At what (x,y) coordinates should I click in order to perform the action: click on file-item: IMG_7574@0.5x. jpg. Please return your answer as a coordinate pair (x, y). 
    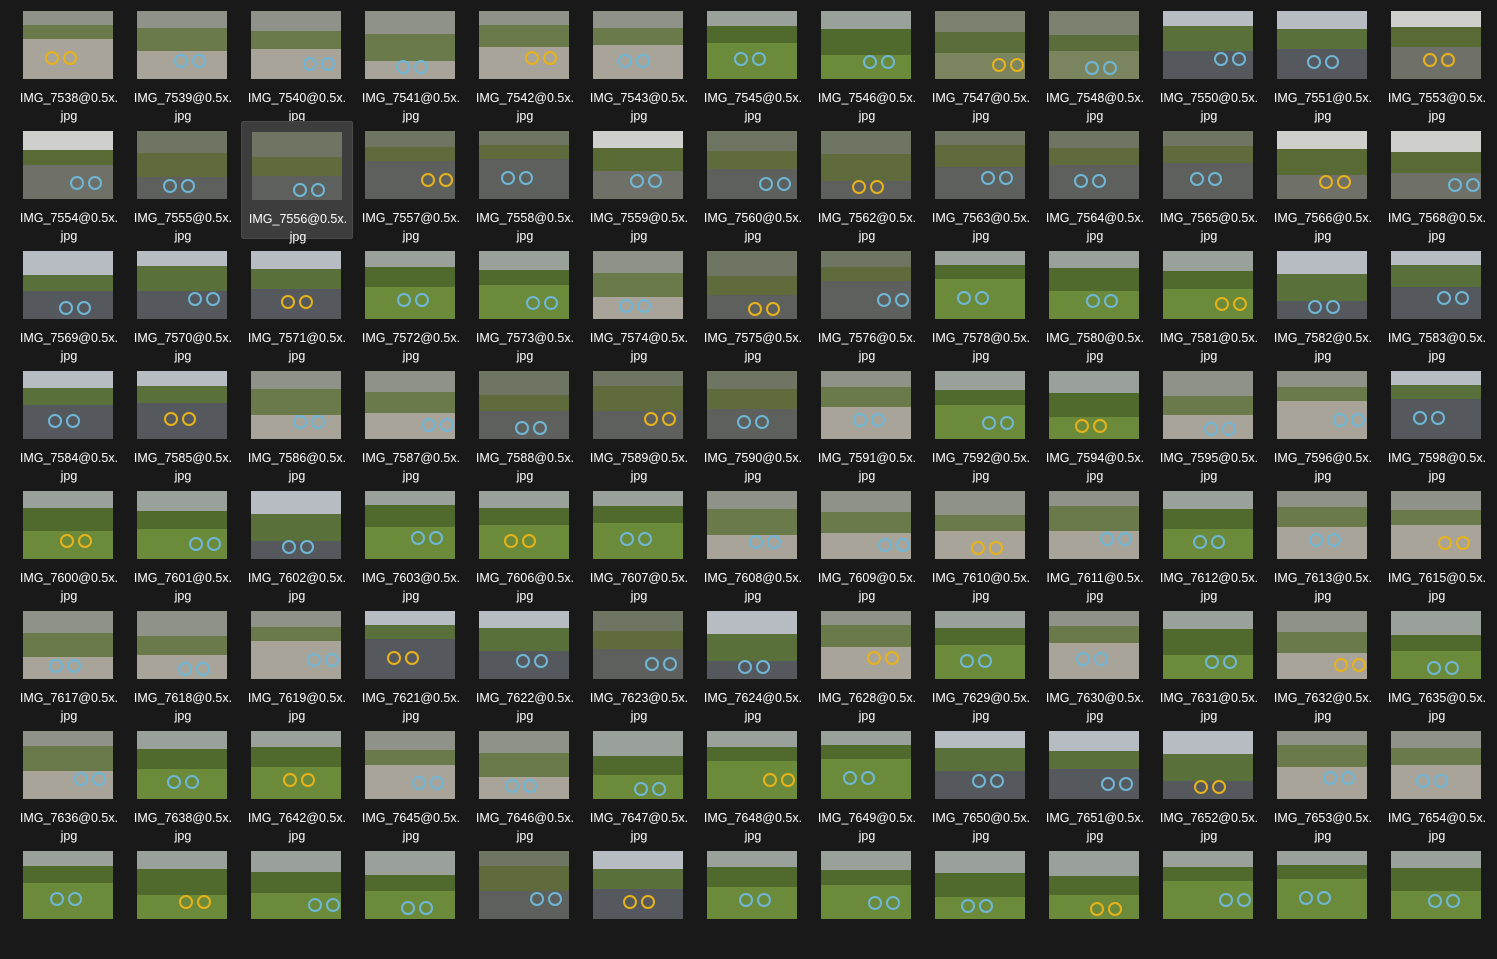
    Looking at the image, I should click on (639, 302).